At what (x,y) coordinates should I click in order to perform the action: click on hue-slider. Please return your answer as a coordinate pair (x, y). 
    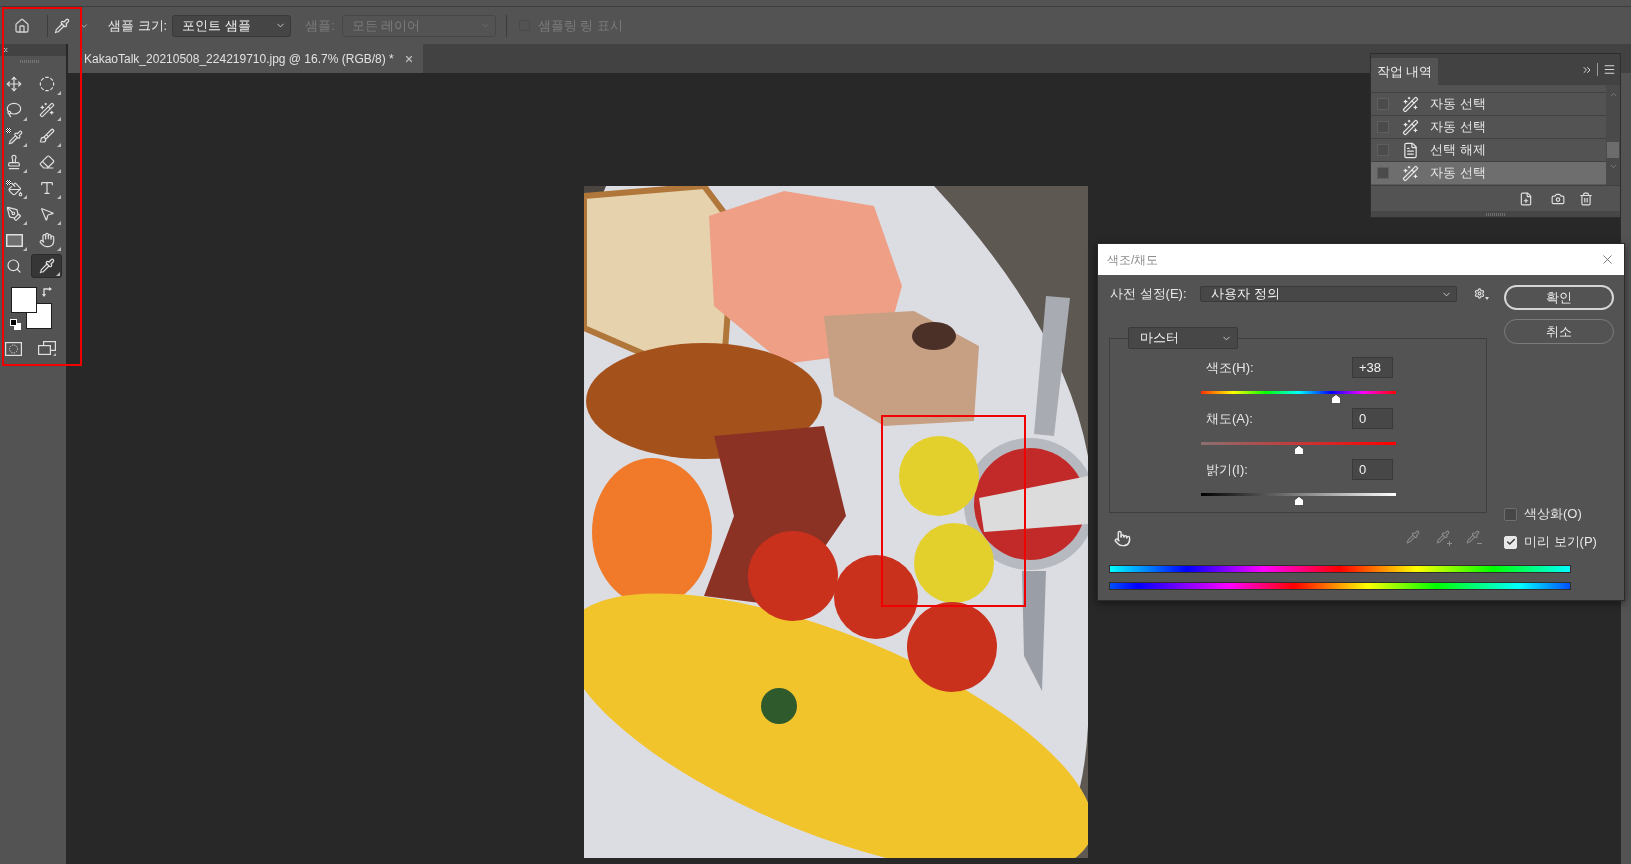
    Looking at the image, I should click on (1298, 397).